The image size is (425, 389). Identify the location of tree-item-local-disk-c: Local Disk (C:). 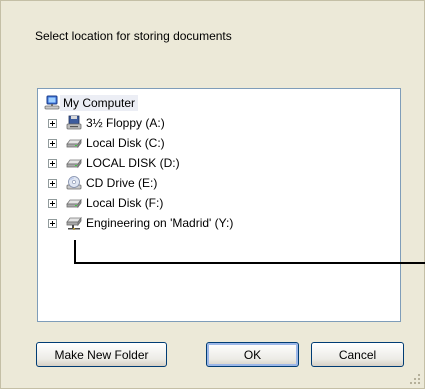
(208, 143).